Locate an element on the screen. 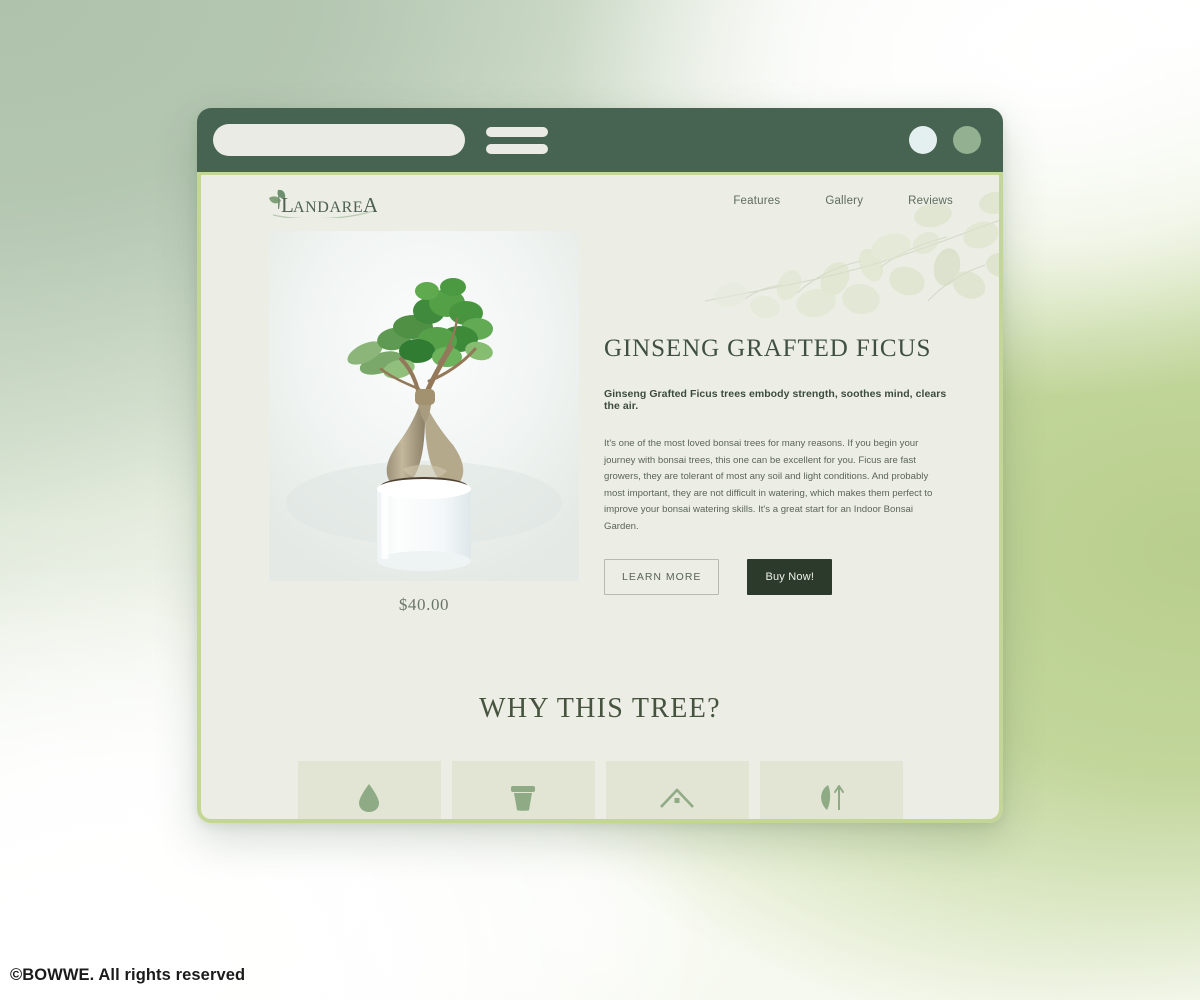 This screenshot has width=1200, height=1000. product-image is located at coordinates (424, 406).